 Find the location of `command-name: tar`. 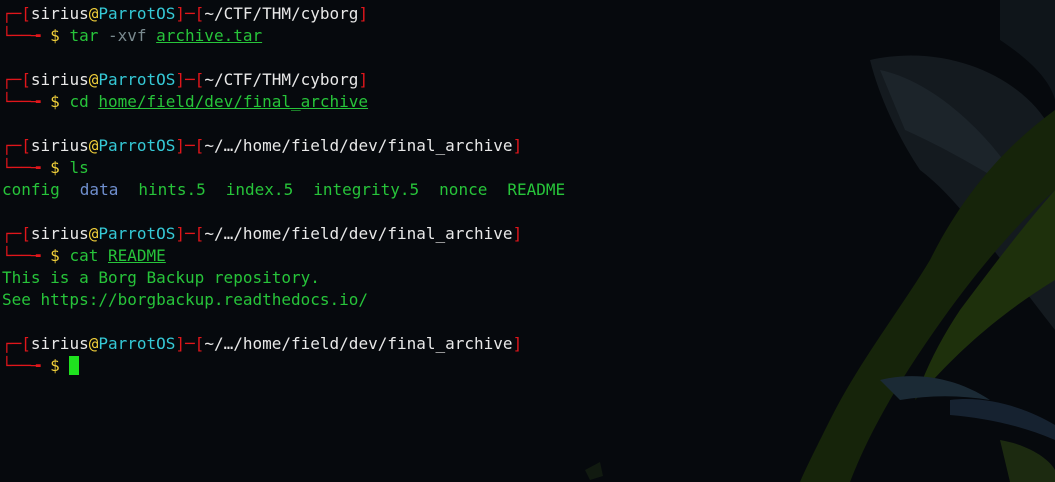

command-name: tar is located at coordinates (84, 35).